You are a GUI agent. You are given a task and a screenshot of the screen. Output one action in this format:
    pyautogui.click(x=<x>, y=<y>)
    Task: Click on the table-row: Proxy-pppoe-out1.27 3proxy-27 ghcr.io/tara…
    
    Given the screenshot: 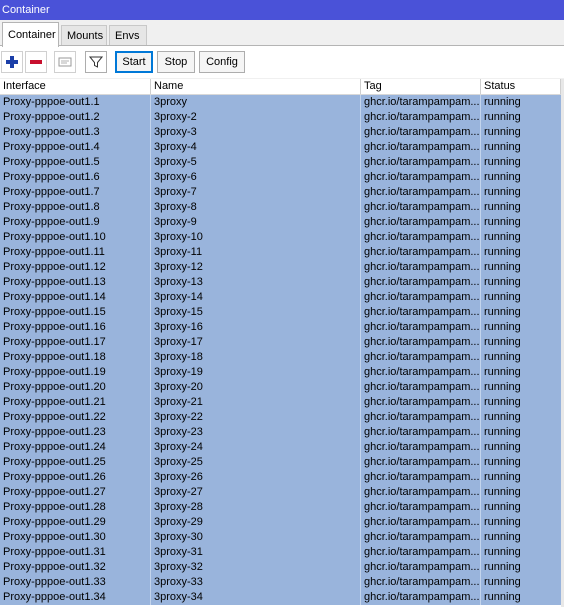 What is the action you would take?
    pyautogui.click(x=282, y=492)
    